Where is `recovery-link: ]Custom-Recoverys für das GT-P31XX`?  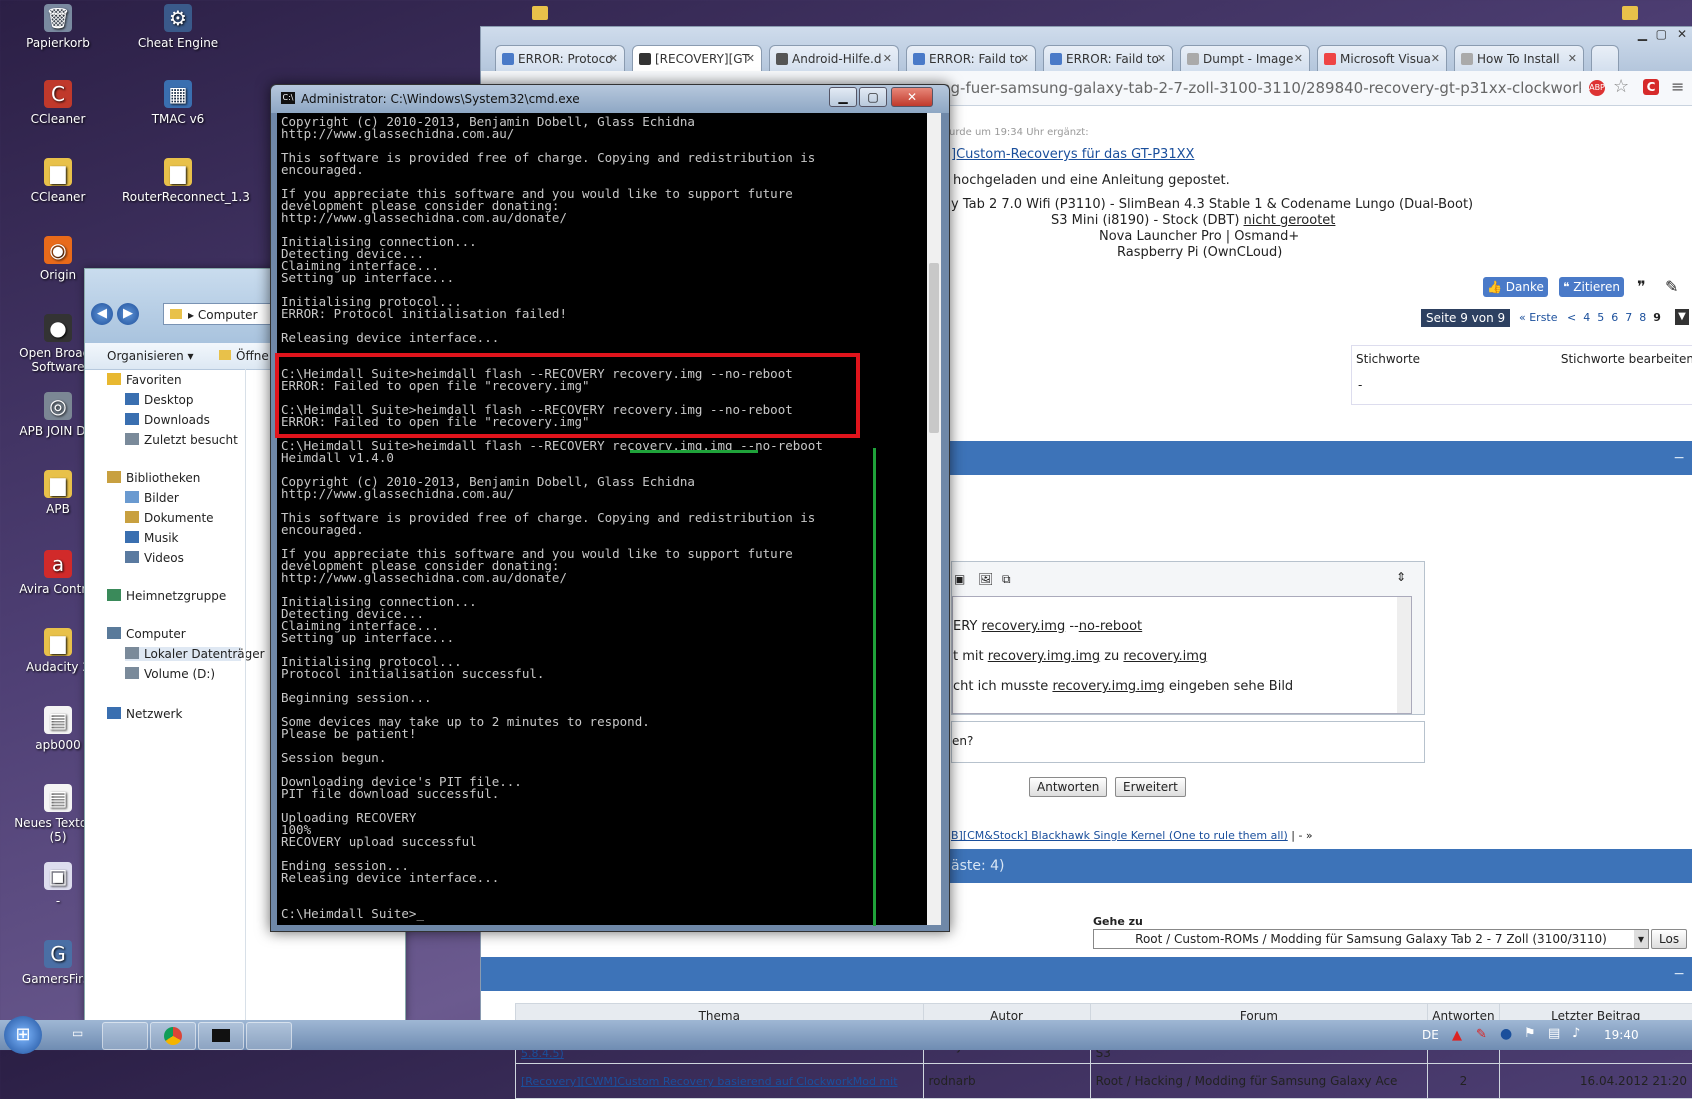 recovery-link: ]Custom-Recoverys für das GT-P31XX is located at coordinates (1072, 154).